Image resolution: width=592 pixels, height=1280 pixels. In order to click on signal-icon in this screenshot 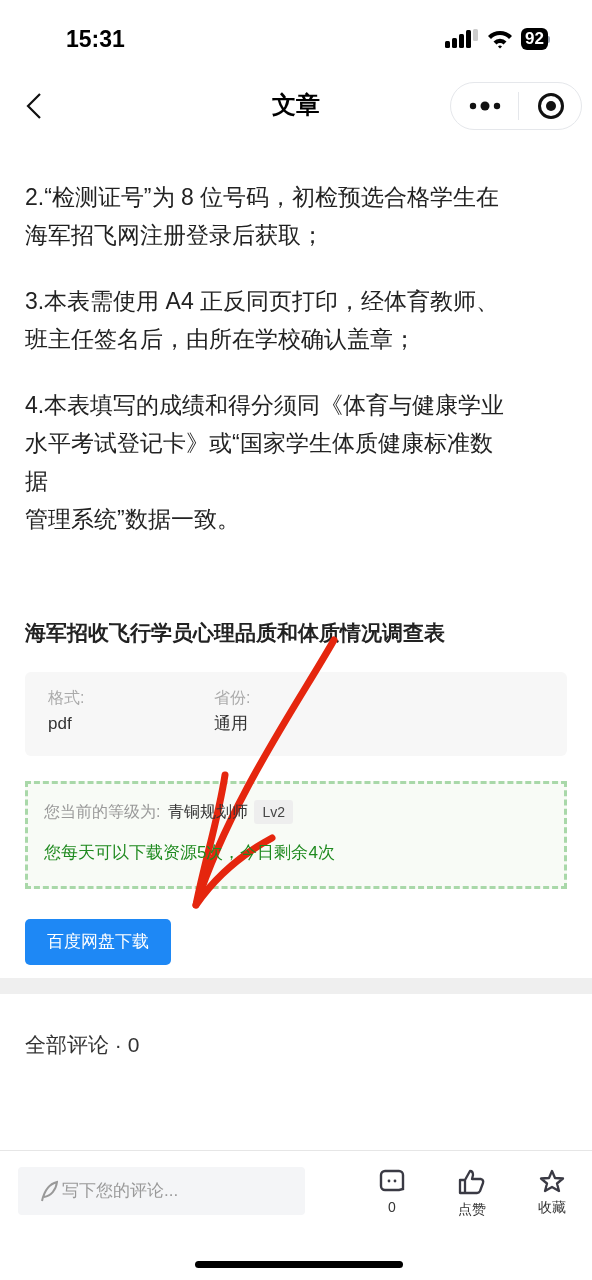, I will do `click(462, 39)`.